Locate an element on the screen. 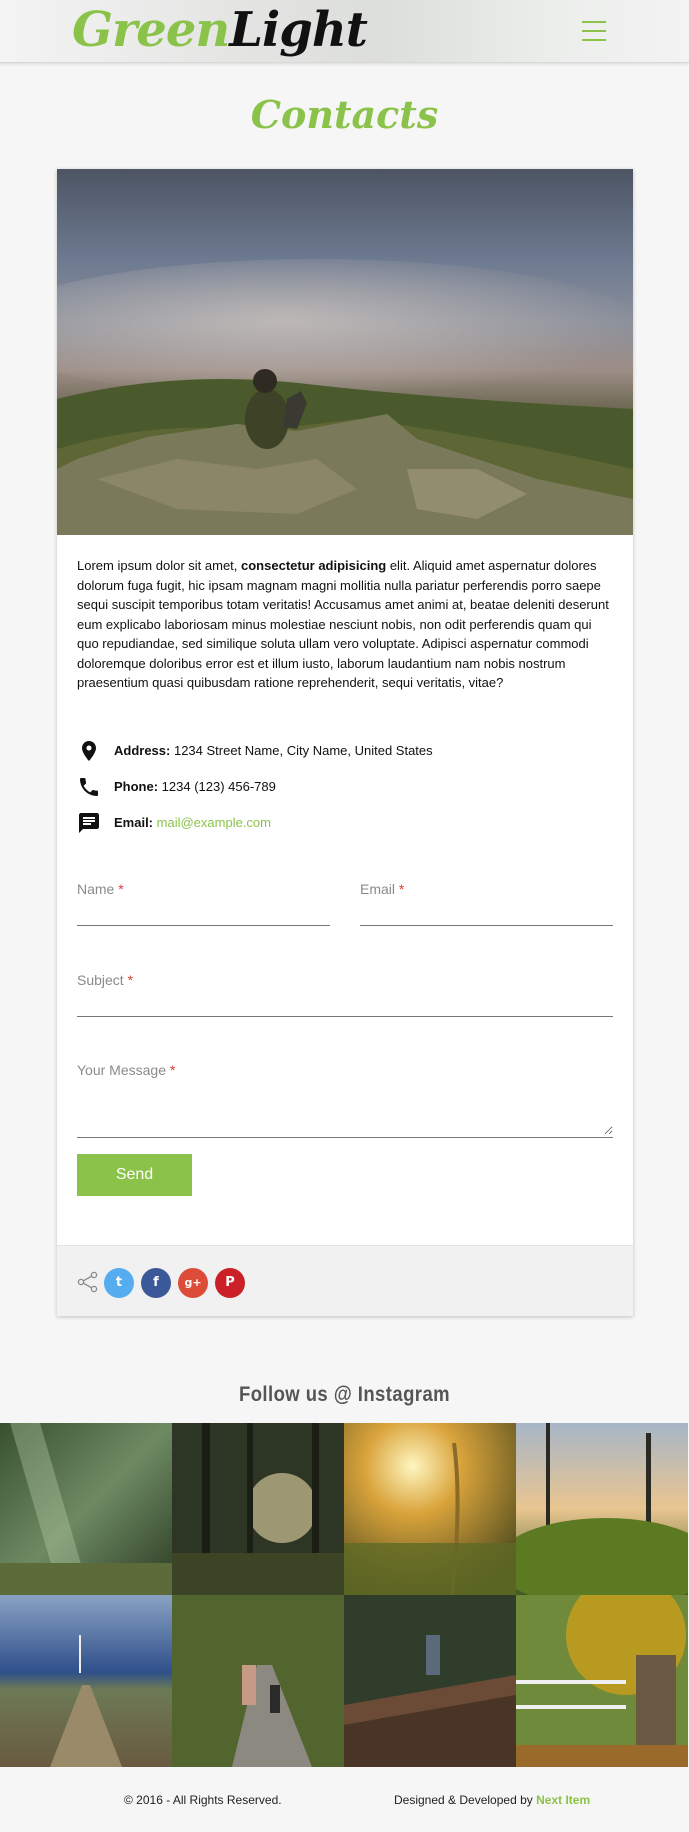  credit-link: Next Item is located at coordinates (563, 1800).